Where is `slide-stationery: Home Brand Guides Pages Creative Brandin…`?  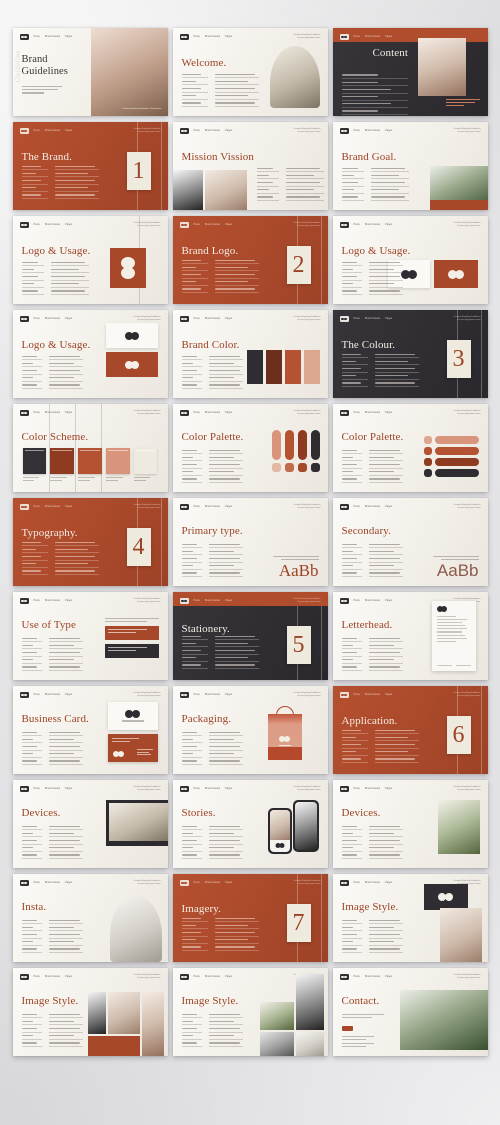
slide-stationery: Home Brand Guides Pages Creative Brandin… is located at coordinates (250, 636).